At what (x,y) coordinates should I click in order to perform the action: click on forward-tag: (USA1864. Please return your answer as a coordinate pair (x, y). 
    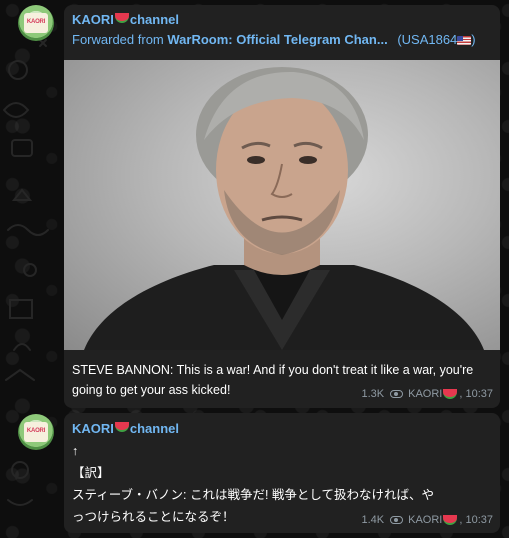
    Looking at the image, I should click on (427, 39).